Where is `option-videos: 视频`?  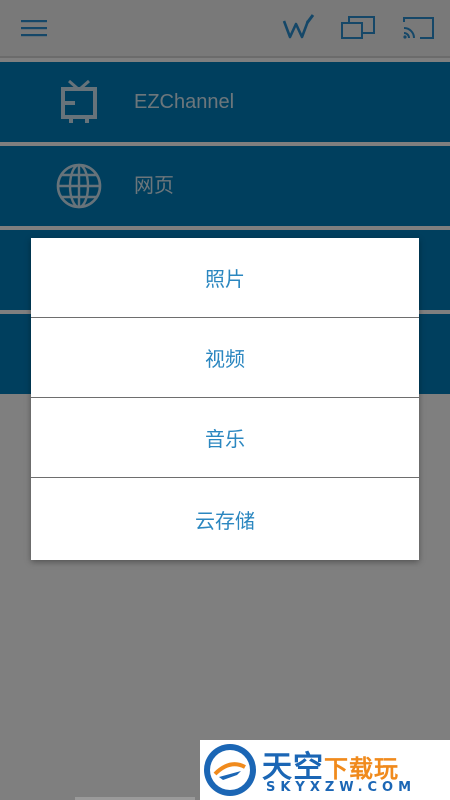
option-videos: 视频 is located at coordinates (225, 358).